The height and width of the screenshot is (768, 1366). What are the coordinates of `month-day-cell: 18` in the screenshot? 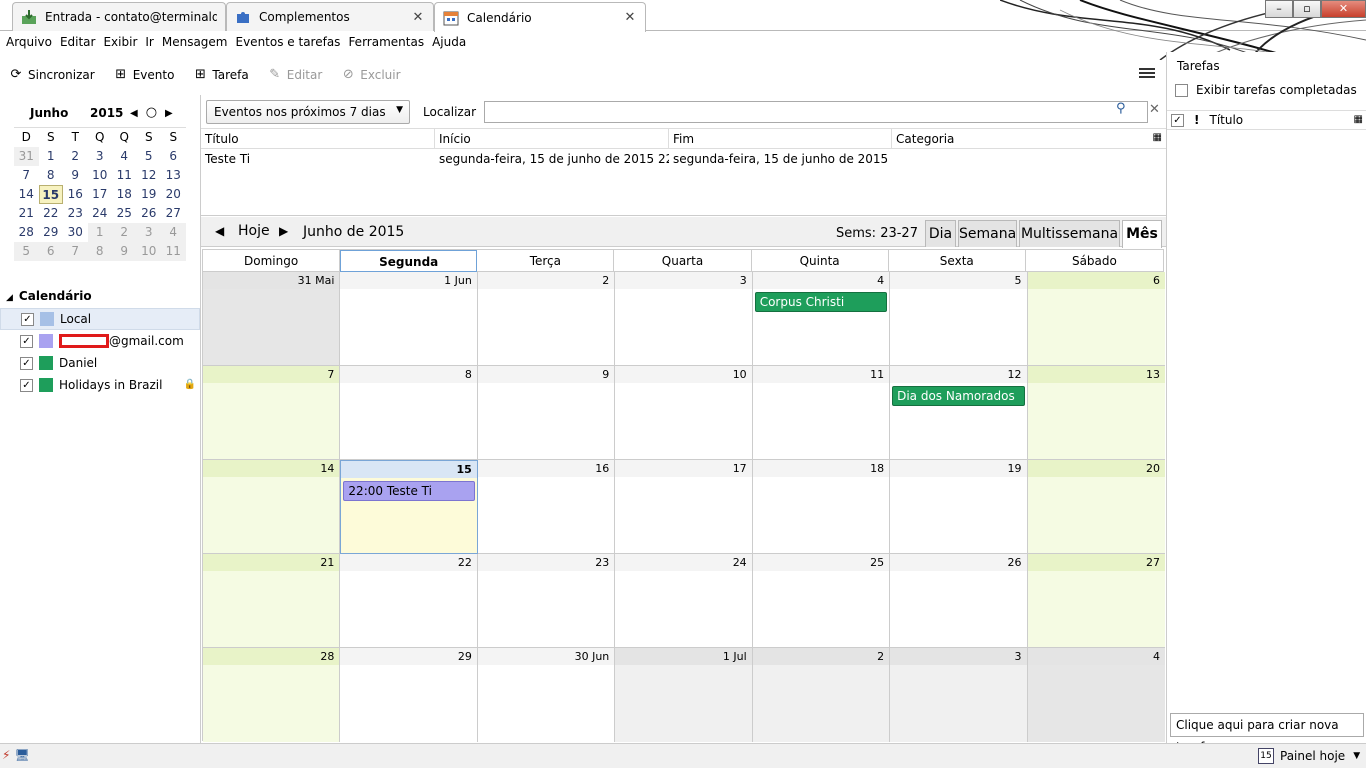 It's located at (821, 507).